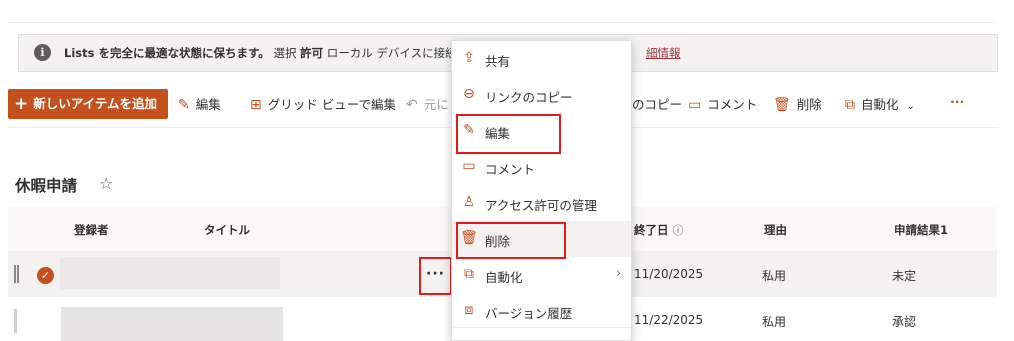 Image resolution: width=1014 pixels, height=341 pixels. I want to click on menu-item-version-history: ⧈ バージョン履歴, so click(541, 311).